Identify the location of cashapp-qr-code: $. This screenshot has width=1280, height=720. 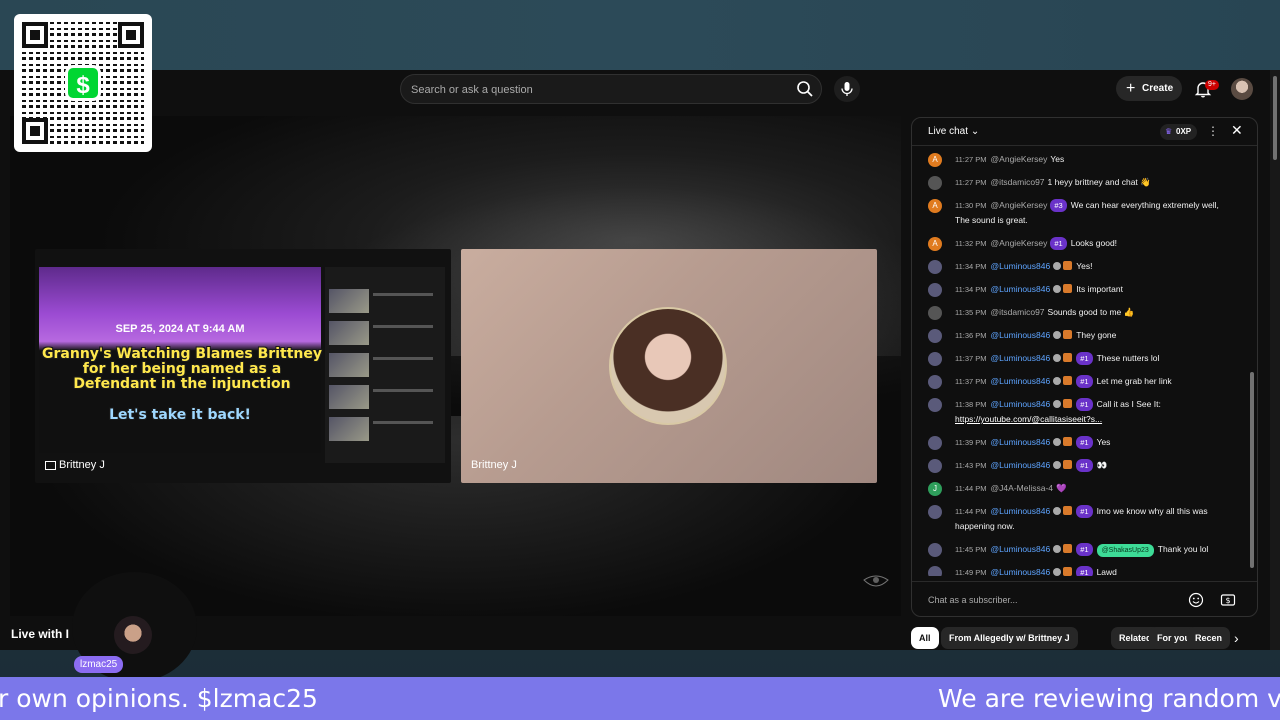
(83, 83).